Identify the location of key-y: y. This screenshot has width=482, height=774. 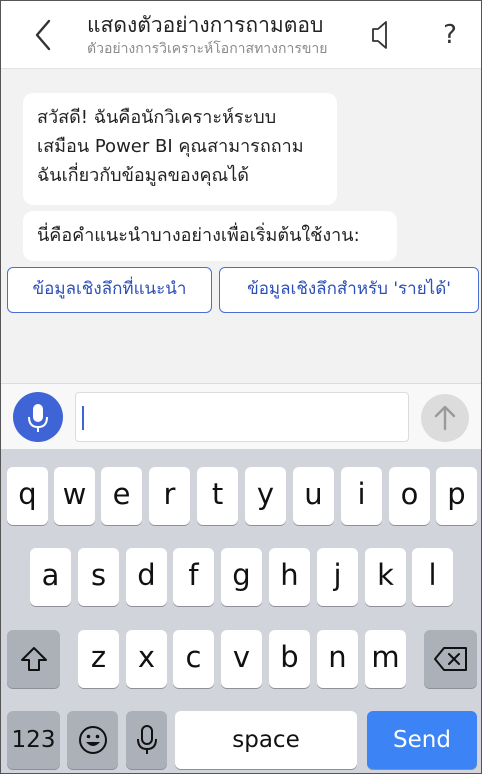
(265, 496).